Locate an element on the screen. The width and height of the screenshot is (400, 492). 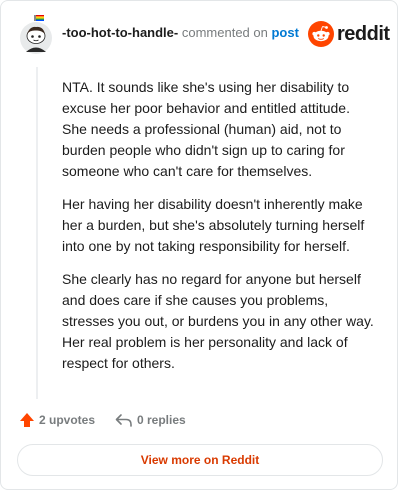
reply-button: 0 replies is located at coordinates (150, 420).